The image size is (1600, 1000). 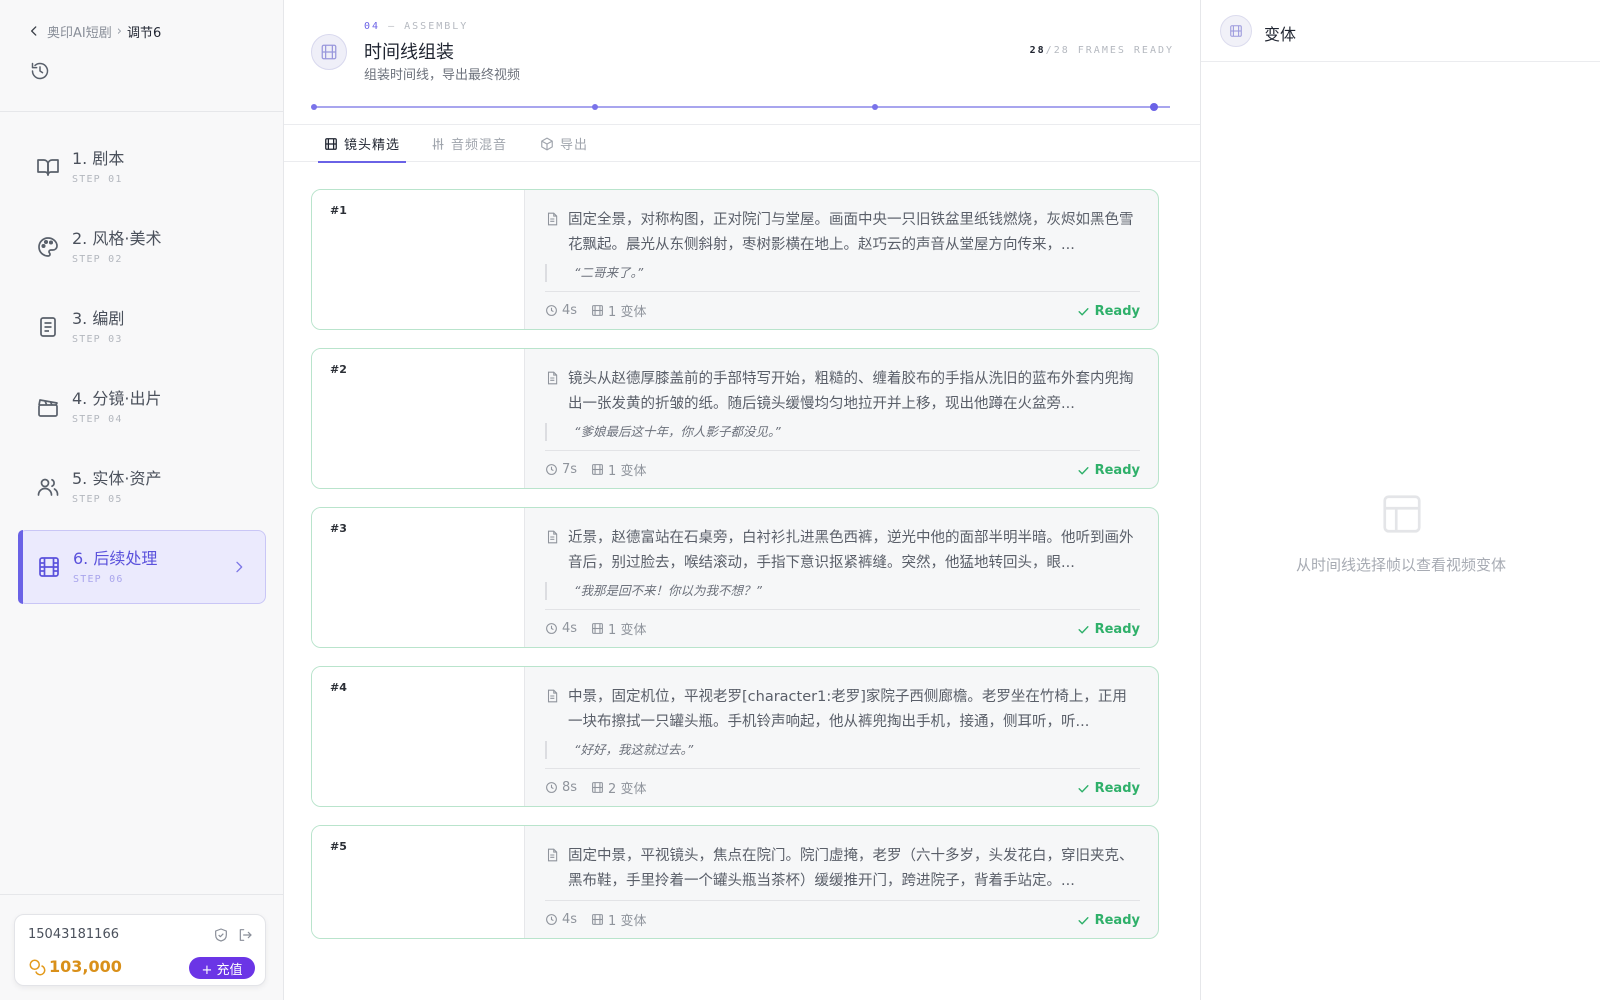 What do you see at coordinates (1109, 50) in the screenshot?
I see `frames-total: /28 FRAMES READY` at bounding box center [1109, 50].